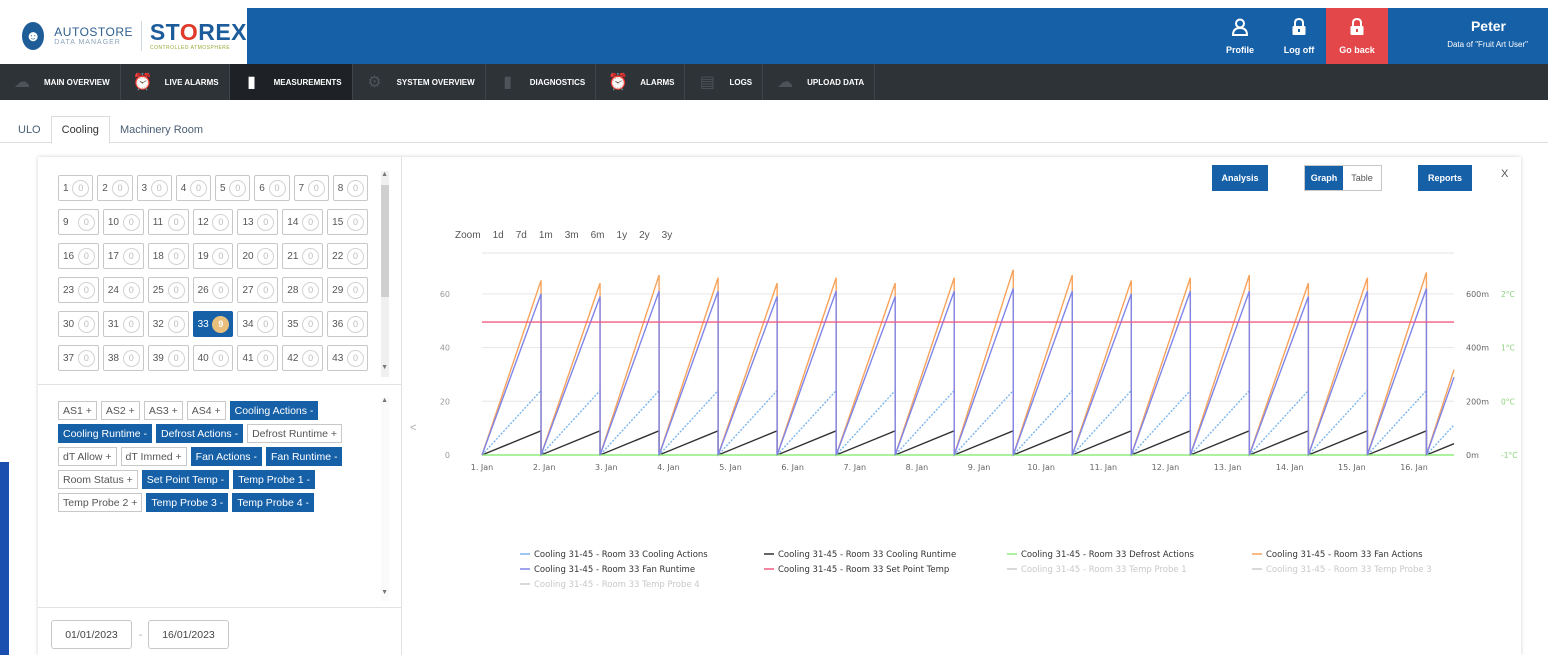 The image size is (1548, 655). I want to click on room-button: 43 0, so click(347, 358).